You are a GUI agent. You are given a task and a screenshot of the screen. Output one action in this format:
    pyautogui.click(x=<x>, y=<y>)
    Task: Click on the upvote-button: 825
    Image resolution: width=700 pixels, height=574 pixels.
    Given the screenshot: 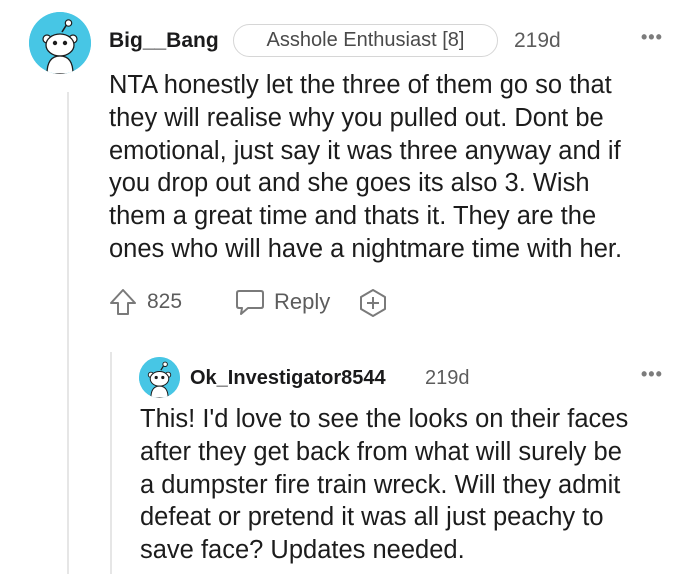 What is the action you would take?
    pyautogui.click(x=145, y=302)
    